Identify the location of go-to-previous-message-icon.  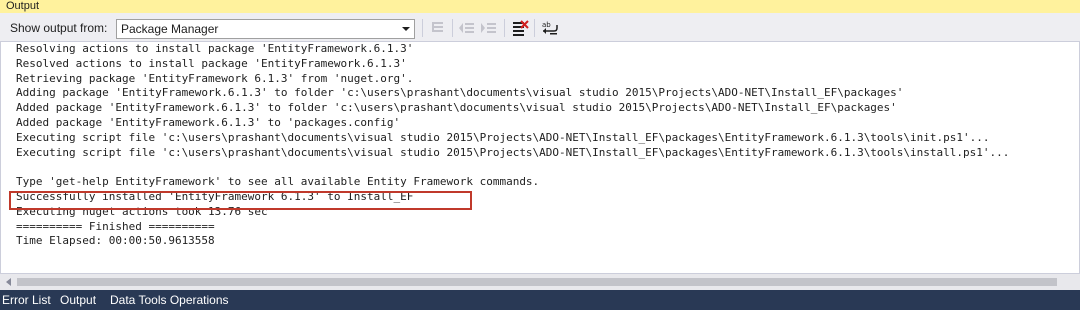
(466, 28).